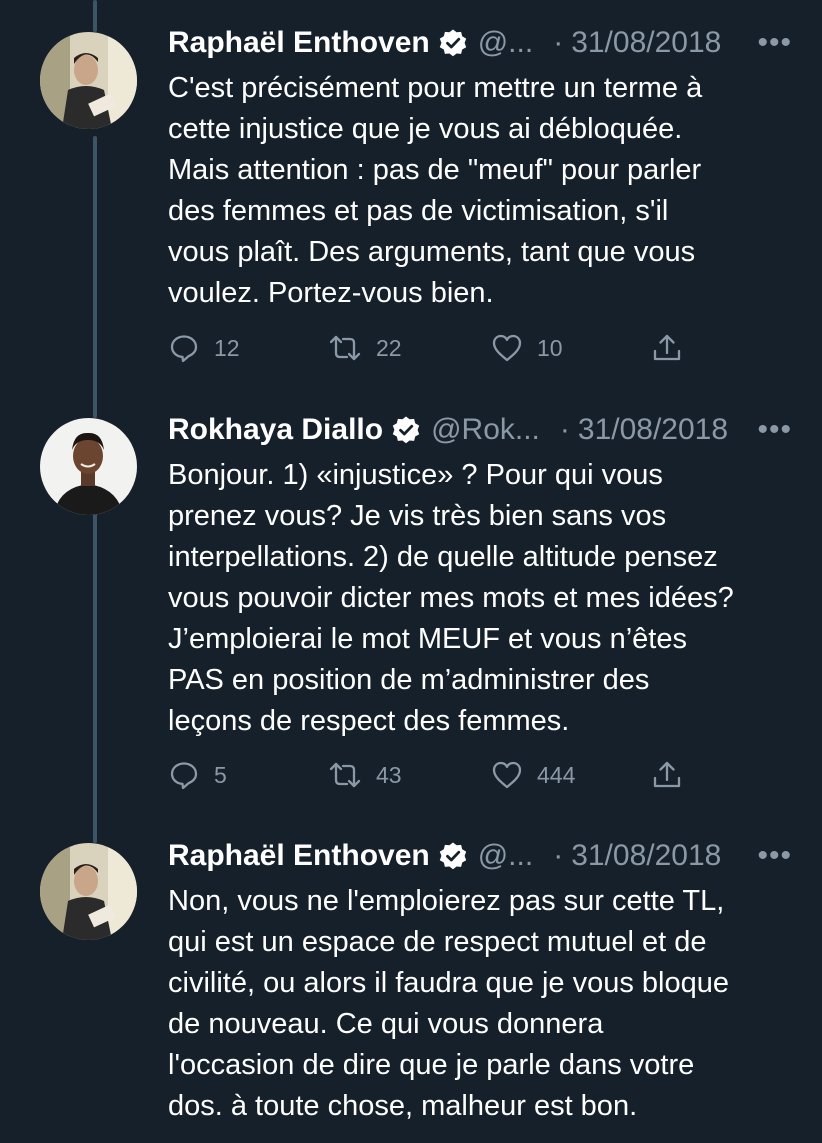 This screenshot has height=1143, width=822. I want to click on reply-count: 5, so click(220, 774).